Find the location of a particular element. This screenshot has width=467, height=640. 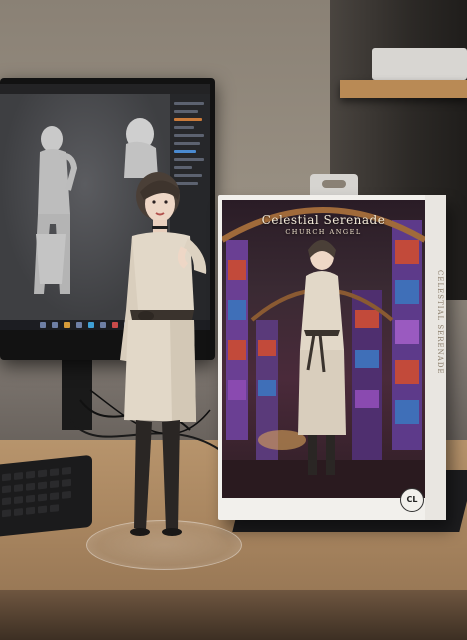

shelf-device is located at coordinates (419, 64).